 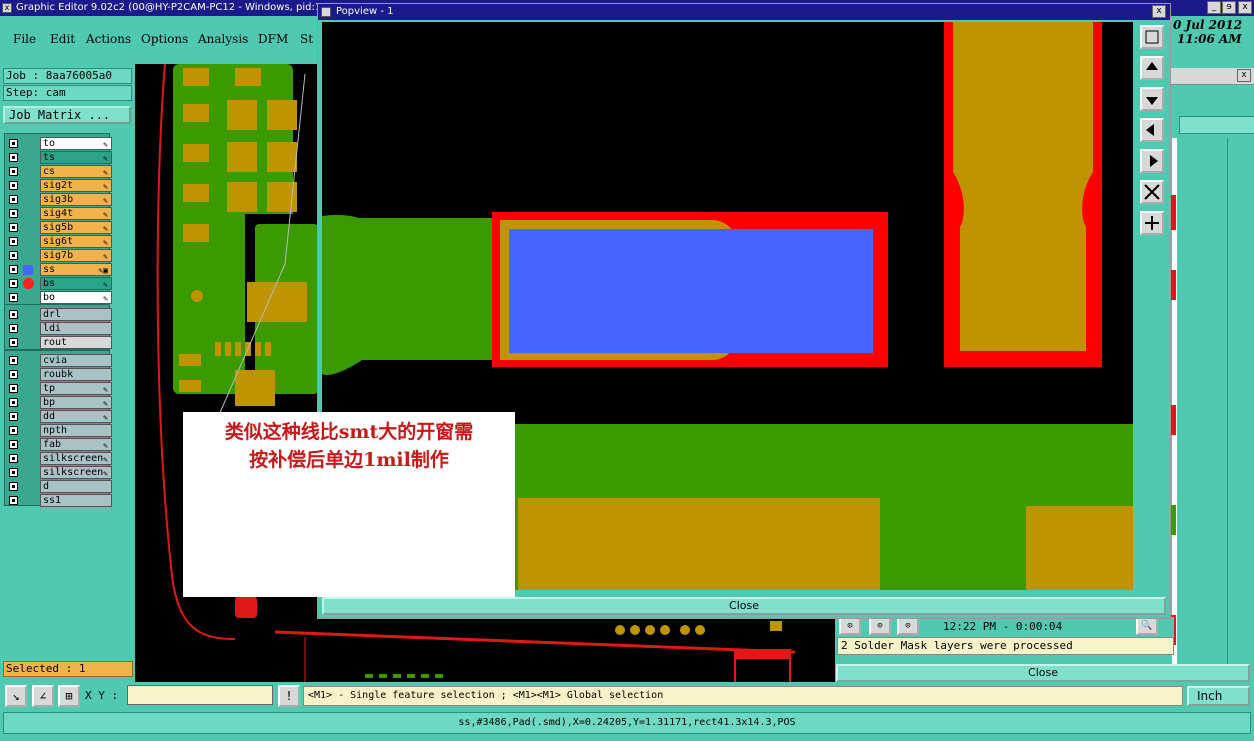 What do you see at coordinates (880, 626) in the screenshot?
I see `status-icon-2: ⊙` at bounding box center [880, 626].